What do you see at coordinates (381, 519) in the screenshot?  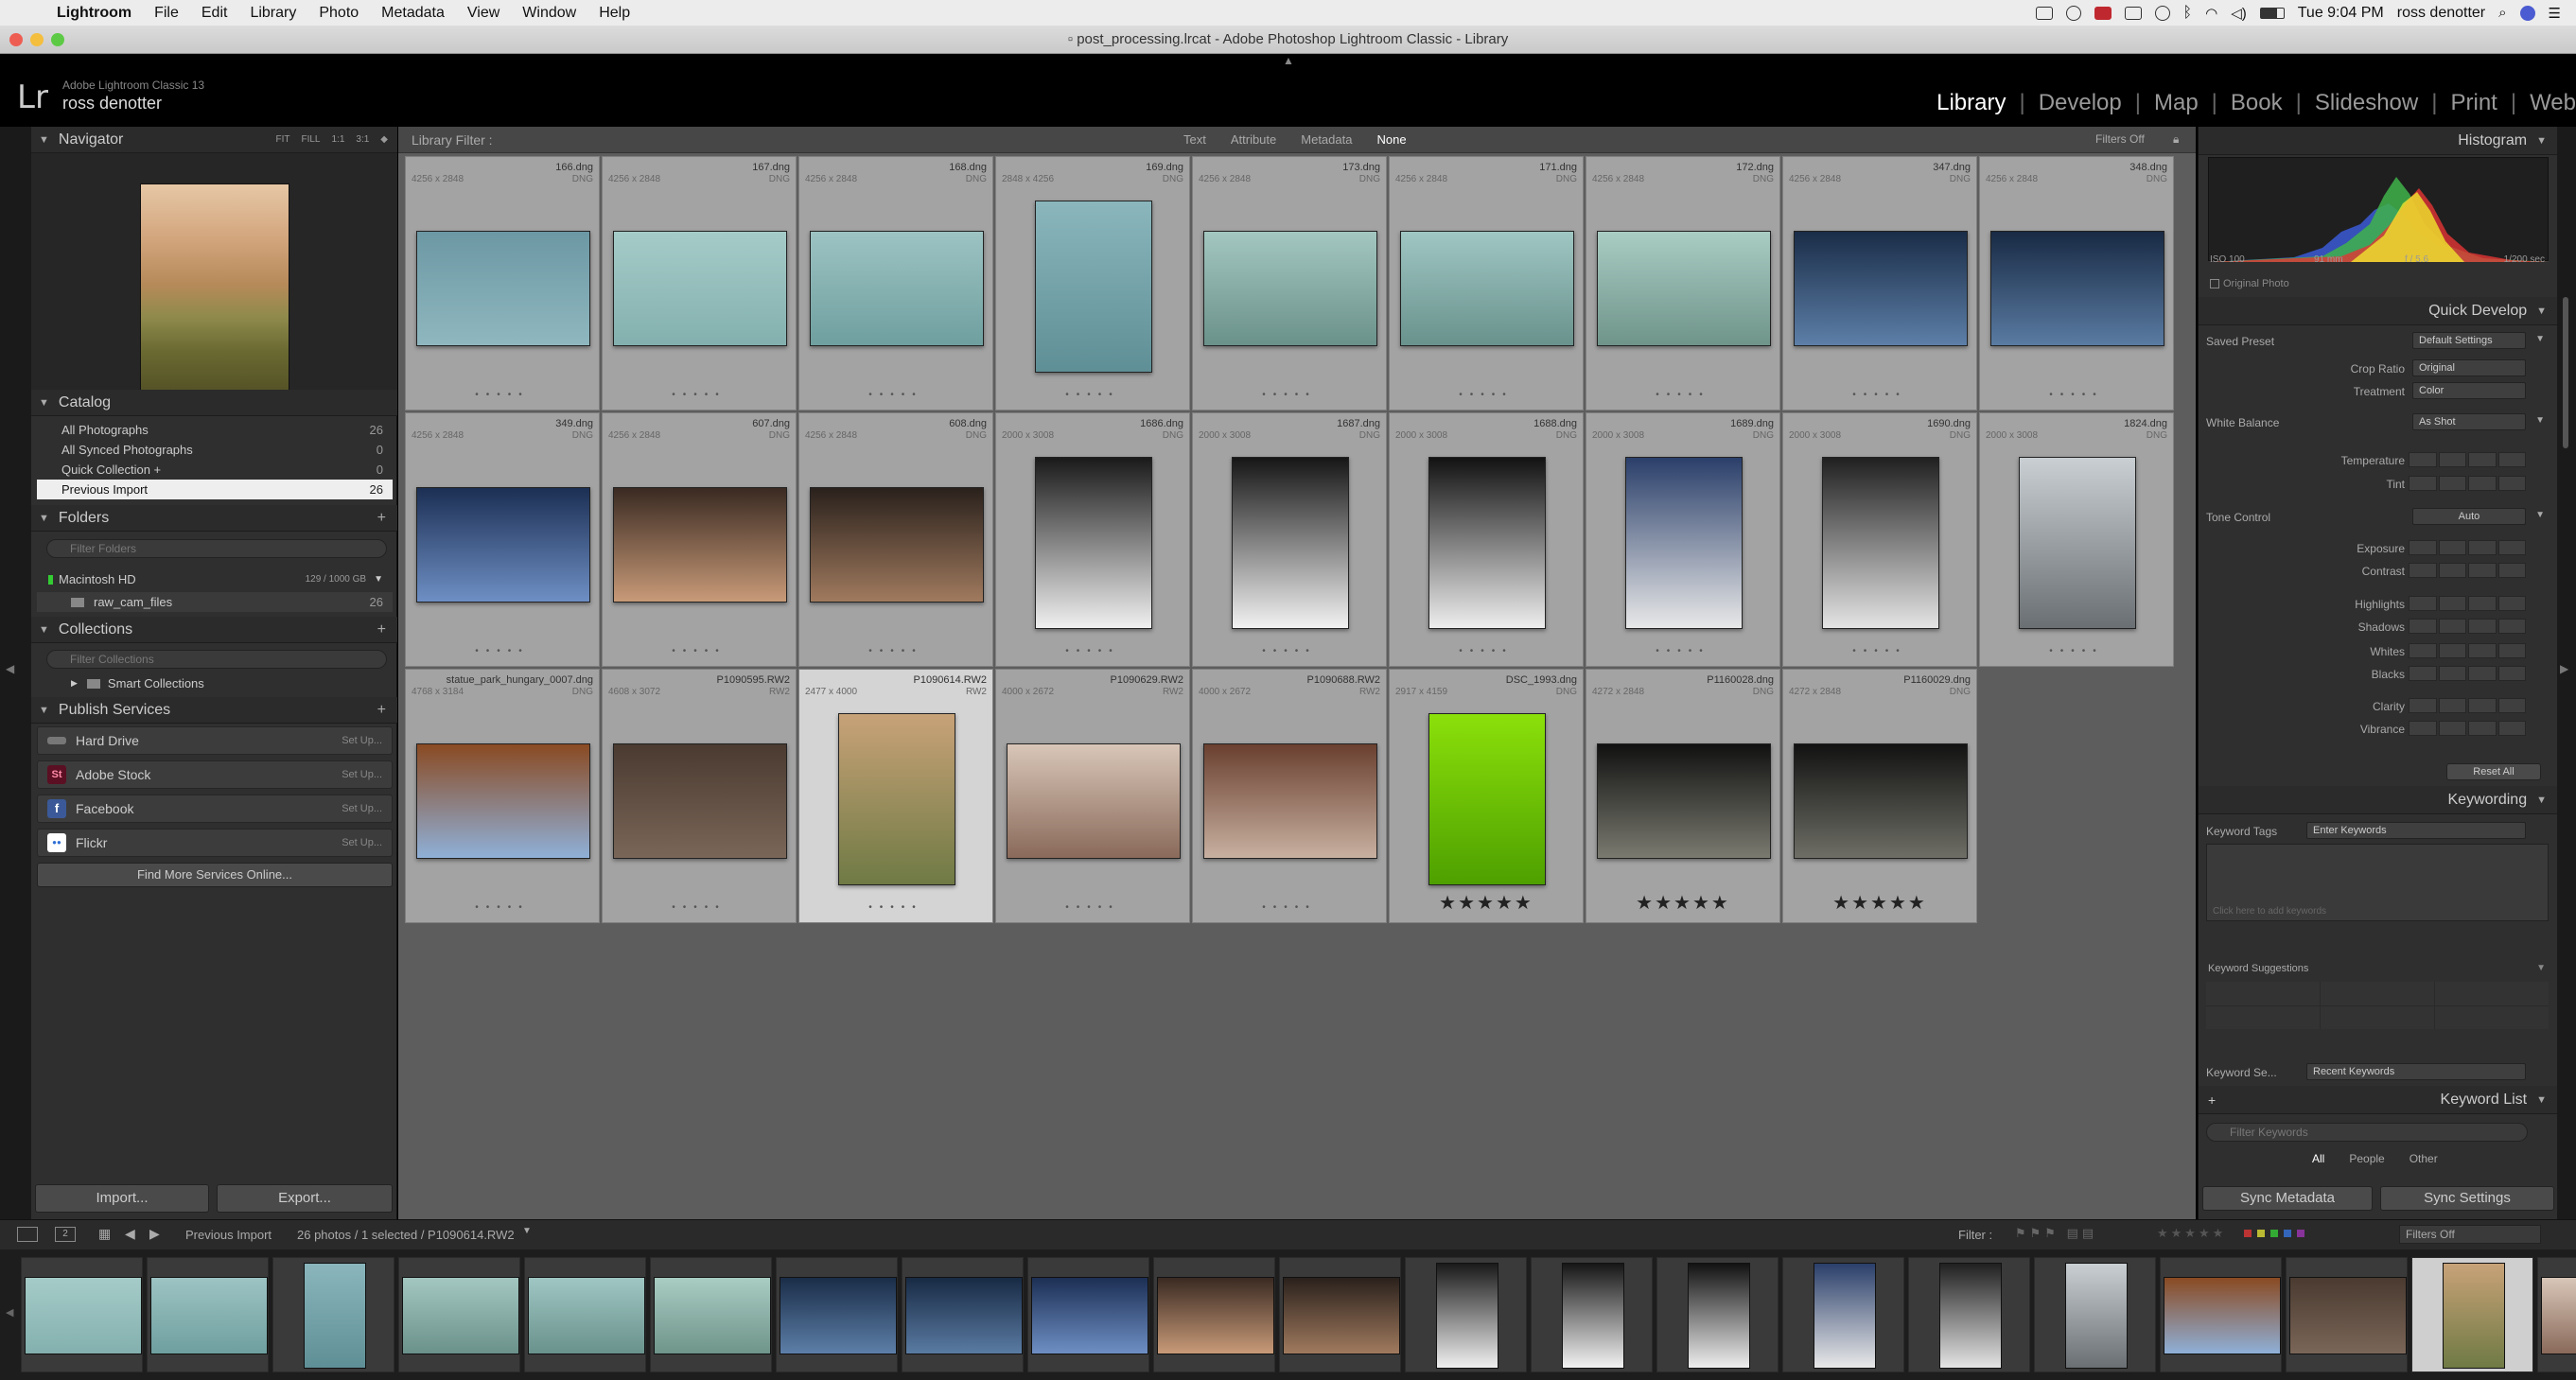 I see `add-folder-icon: +` at bounding box center [381, 519].